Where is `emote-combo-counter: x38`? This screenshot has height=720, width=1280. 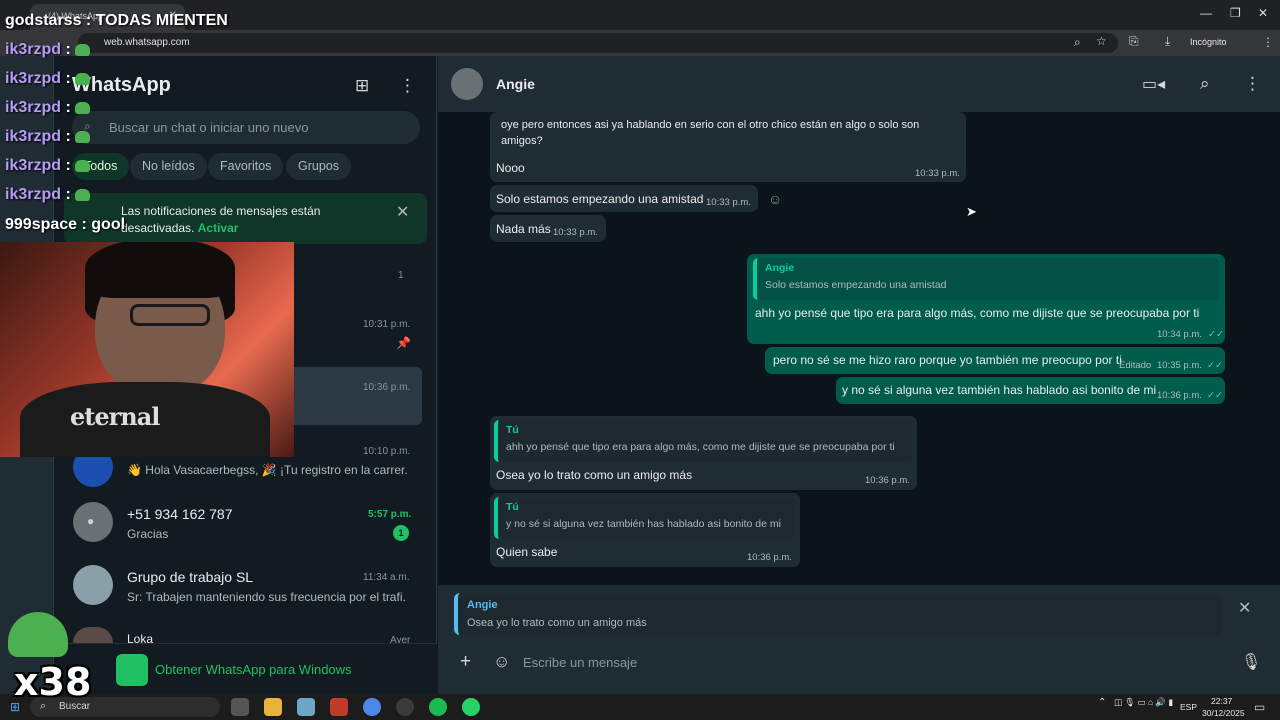 emote-combo-counter: x38 is located at coordinates (53, 682).